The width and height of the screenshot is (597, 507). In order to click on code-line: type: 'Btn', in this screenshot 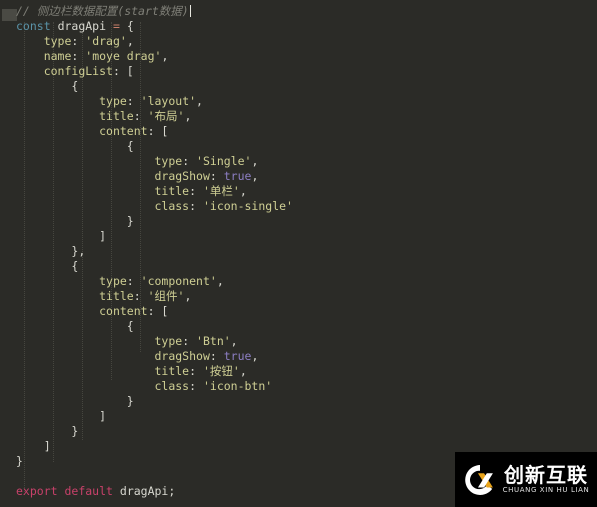, I will do `click(298, 341)`.